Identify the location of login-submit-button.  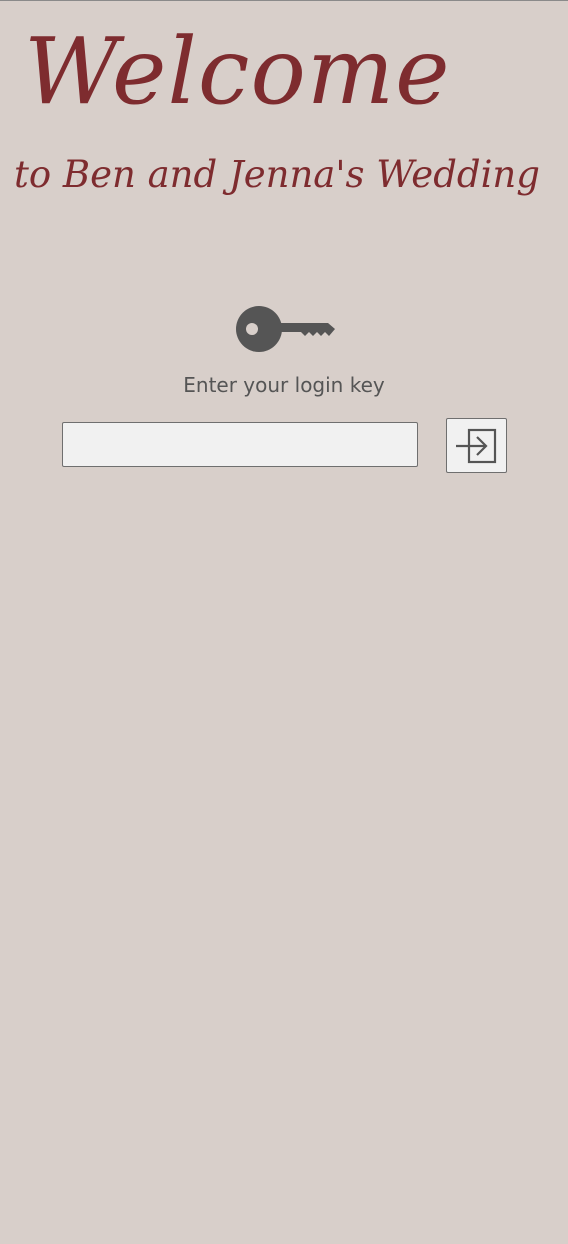
(476, 445).